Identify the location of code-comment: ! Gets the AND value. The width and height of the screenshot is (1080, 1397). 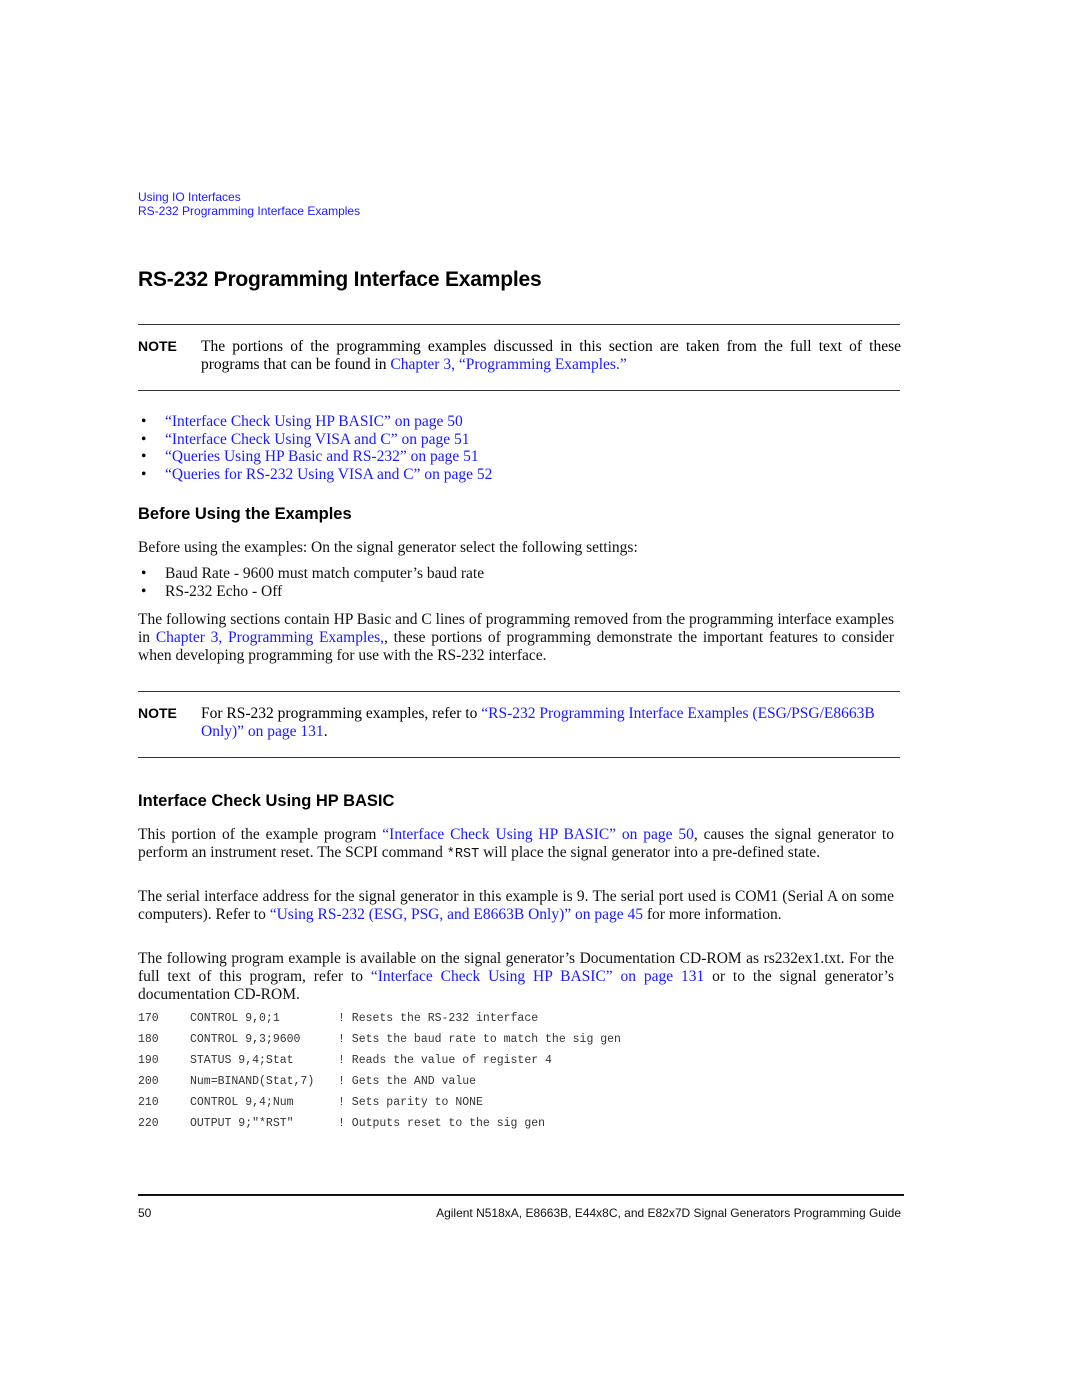
(407, 1081).